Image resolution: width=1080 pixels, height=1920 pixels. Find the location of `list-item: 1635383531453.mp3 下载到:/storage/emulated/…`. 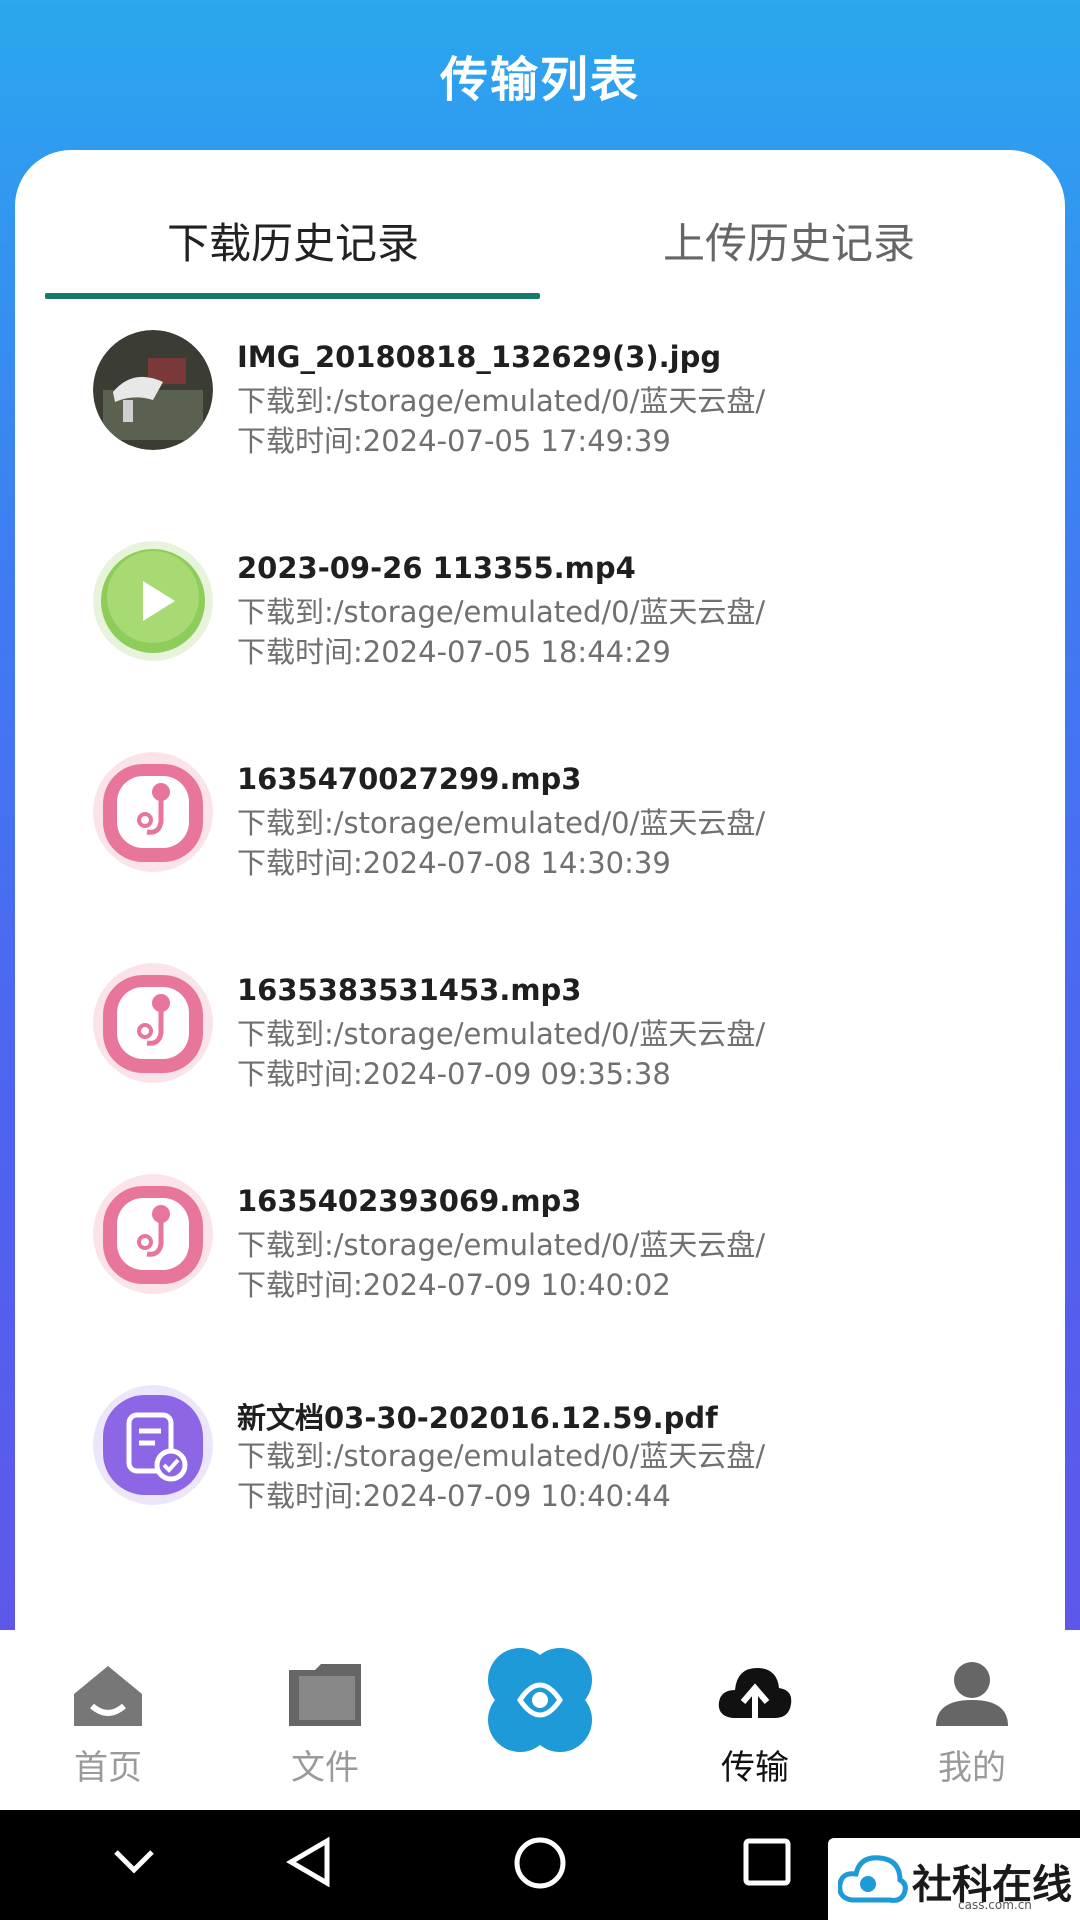

list-item: 1635383531453.mp3 下载到:/storage/emulated/… is located at coordinates (540, 1068).